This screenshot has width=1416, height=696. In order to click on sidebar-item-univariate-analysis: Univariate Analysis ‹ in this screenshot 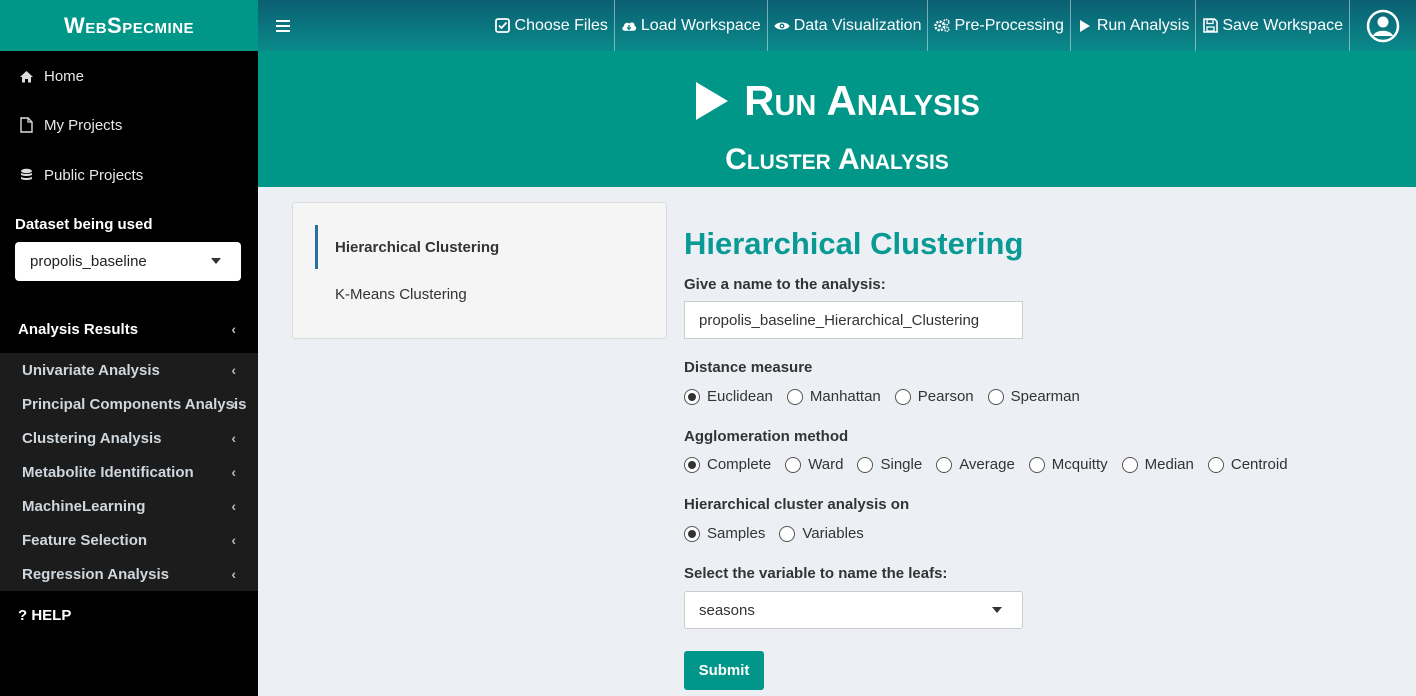, I will do `click(129, 370)`.